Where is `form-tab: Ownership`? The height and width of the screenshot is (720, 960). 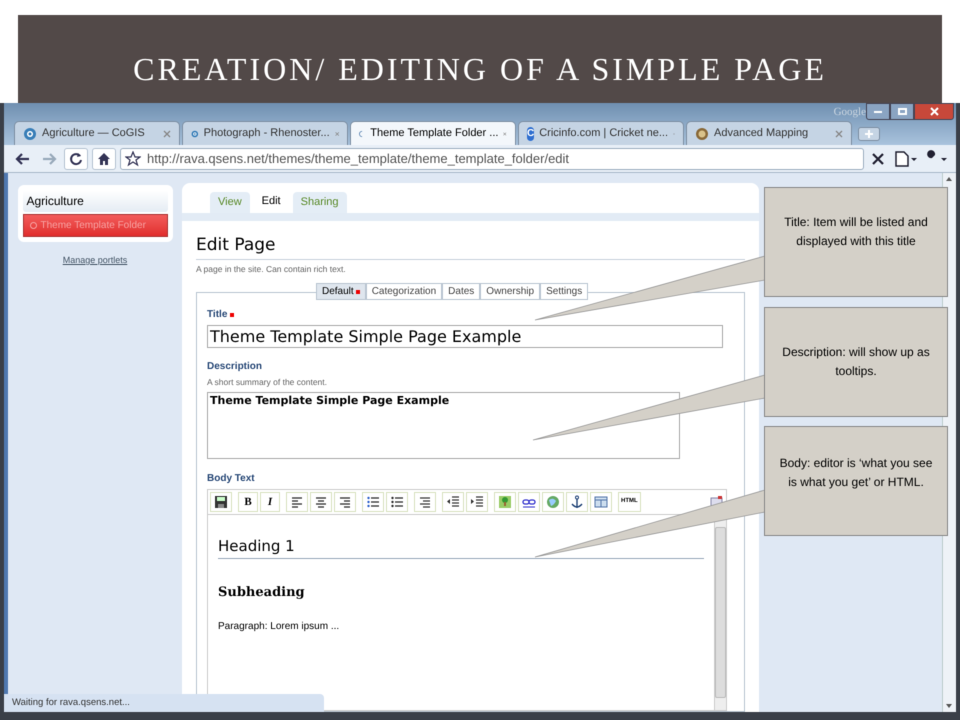
form-tab: Ownership is located at coordinates (510, 291).